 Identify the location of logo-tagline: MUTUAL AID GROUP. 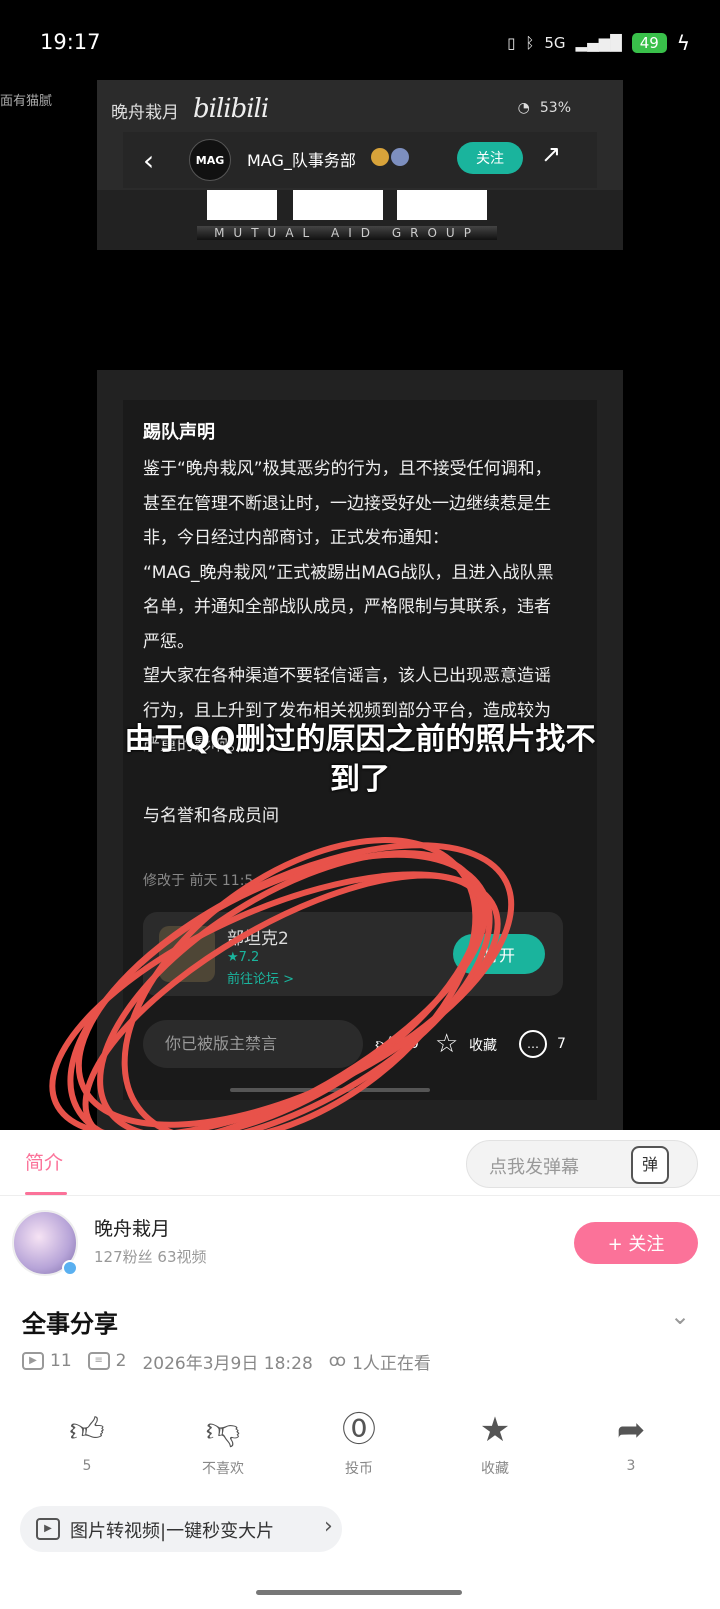
(347, 233).